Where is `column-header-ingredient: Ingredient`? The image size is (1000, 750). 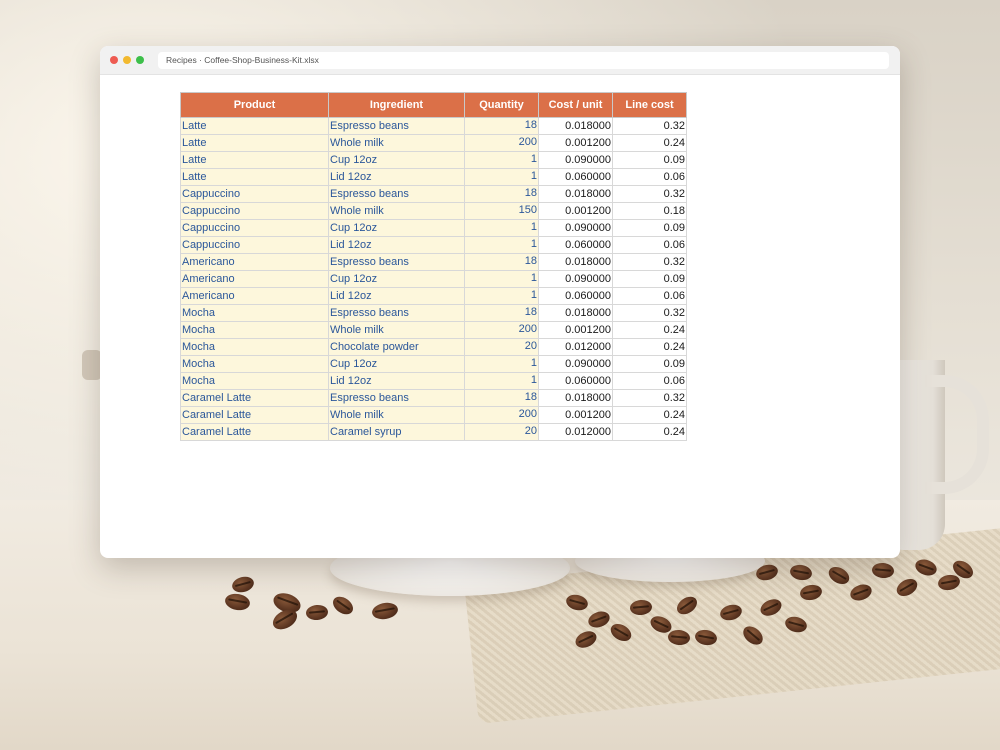 column-header-ingredient: Ingredient is located at coordinates (396, 105).